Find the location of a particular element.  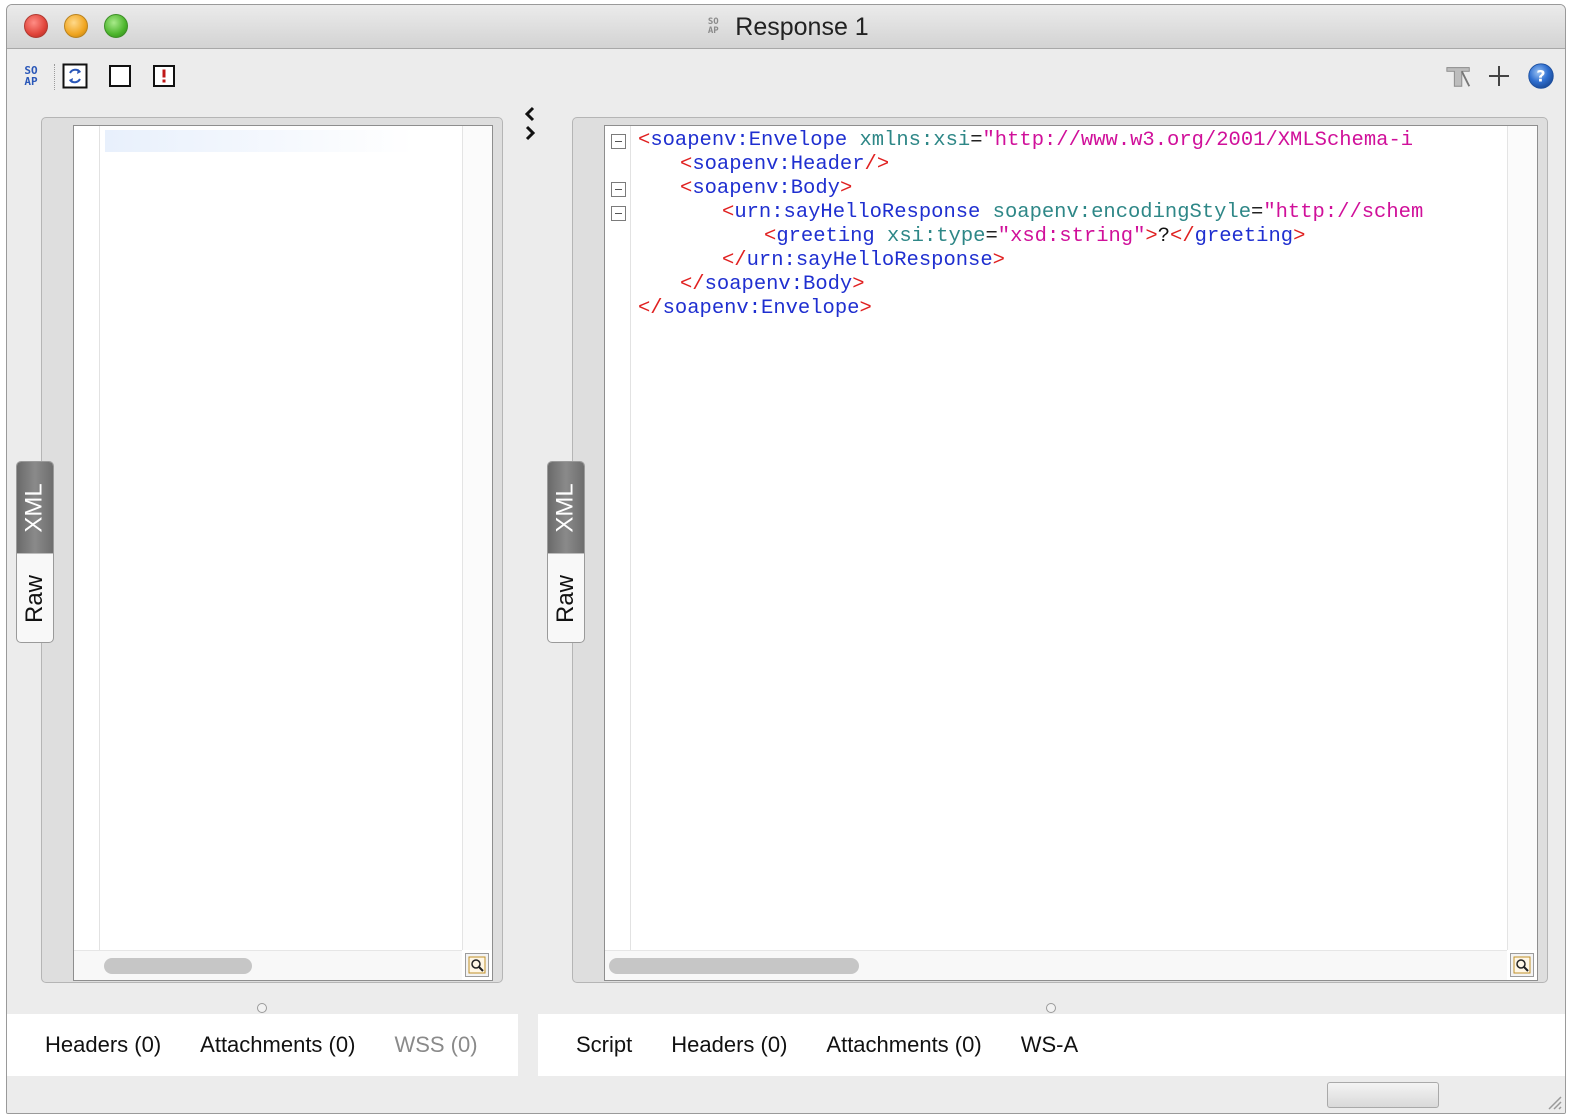

request-attachments-tab: Attachments (0) is located at coordinates (277, 1045).